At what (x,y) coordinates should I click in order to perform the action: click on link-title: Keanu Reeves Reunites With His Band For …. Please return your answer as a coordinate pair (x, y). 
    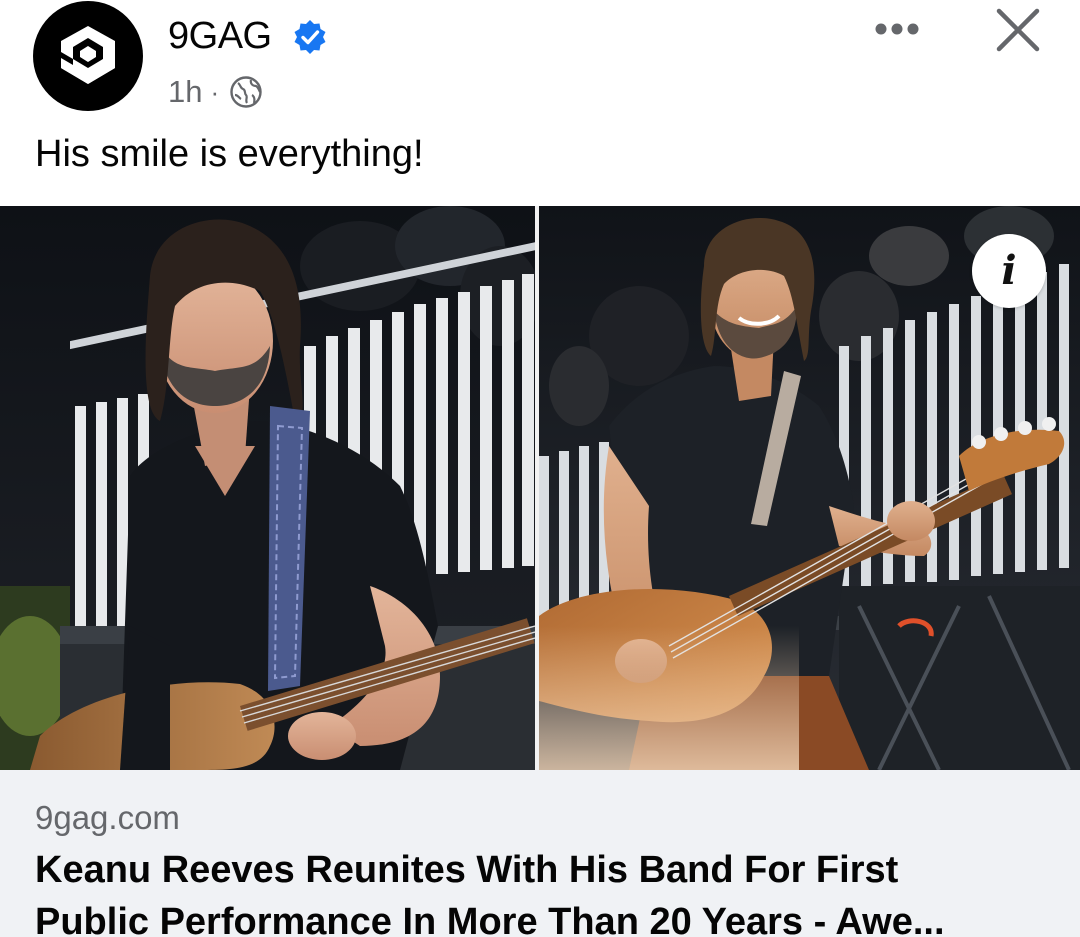
    Looking at the image, I should click on (540, 890).